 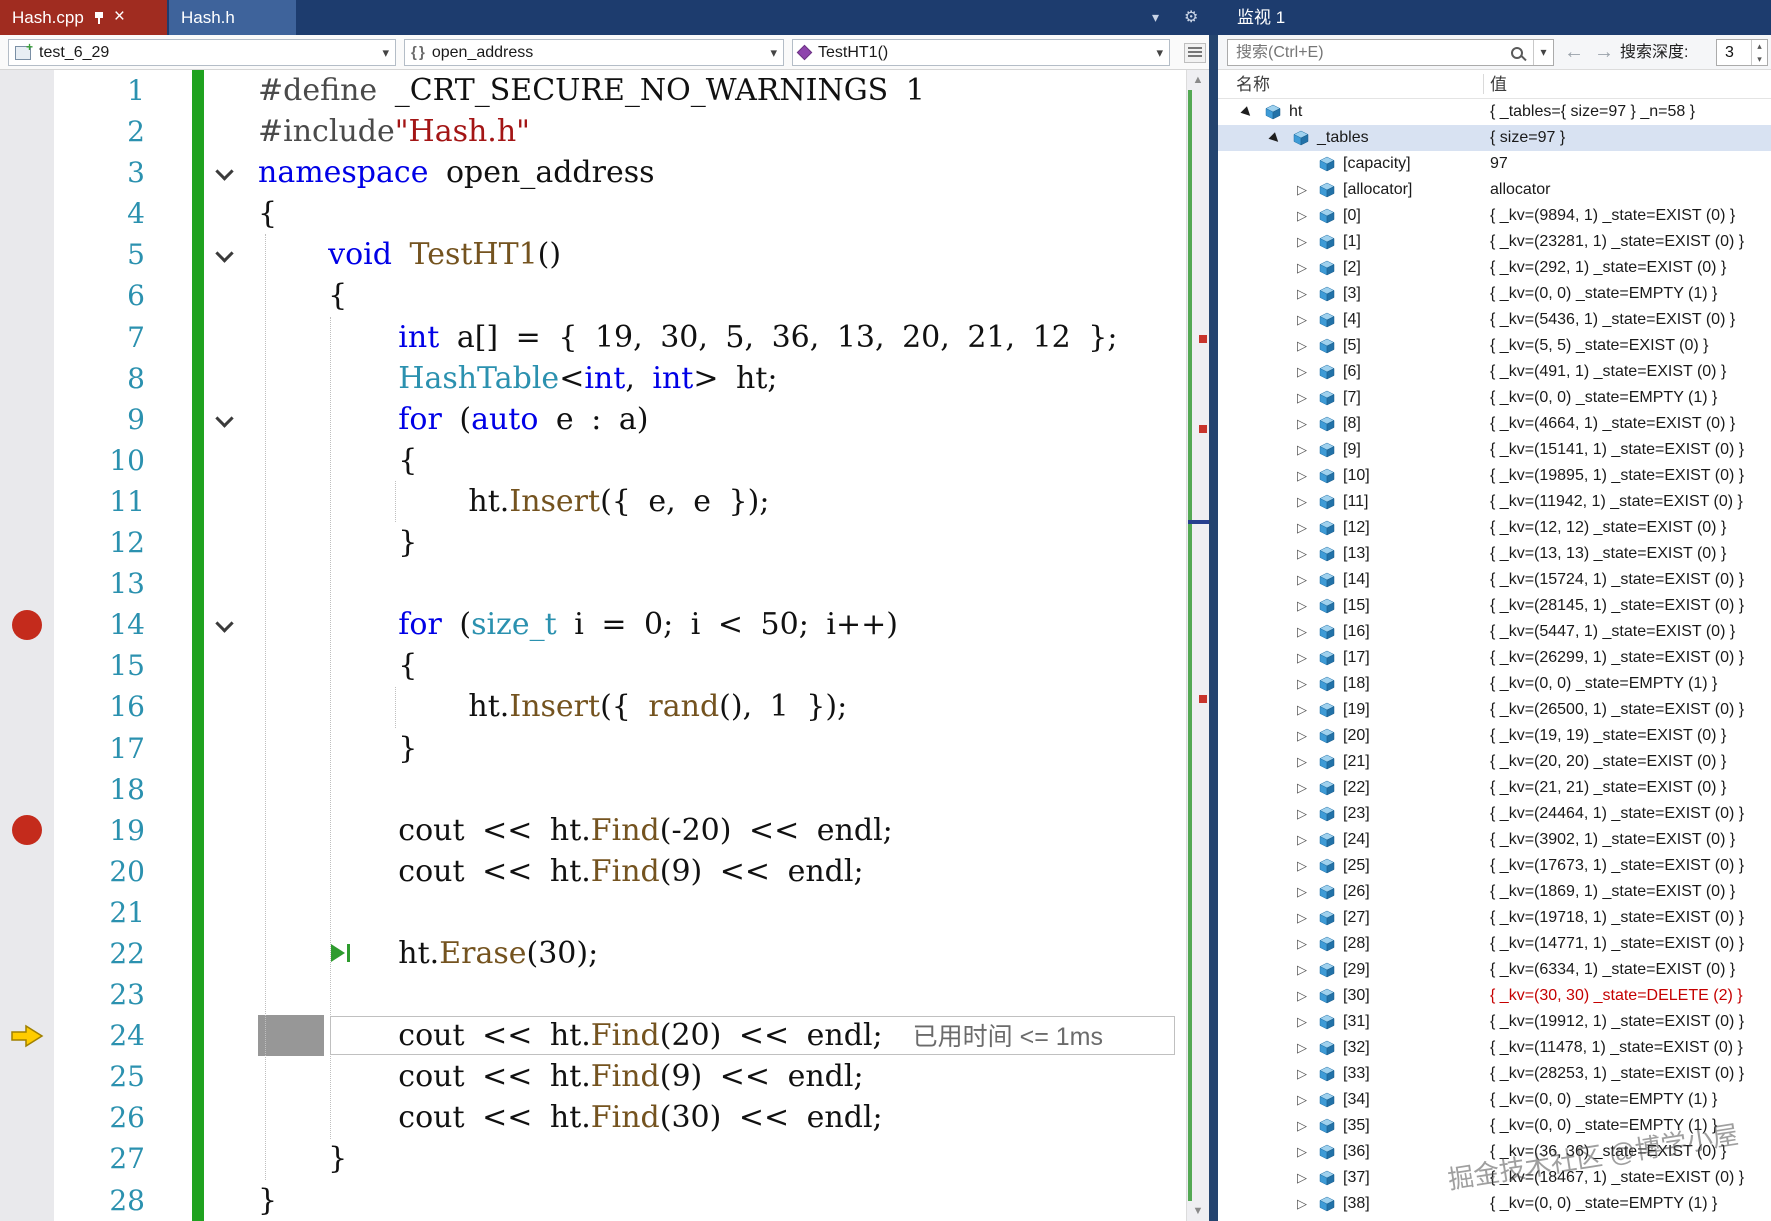 What do you see at coordinates (1356, 476) in the screenshot?
I see `watch-name: [10]` at bounding box center [1356, 476].